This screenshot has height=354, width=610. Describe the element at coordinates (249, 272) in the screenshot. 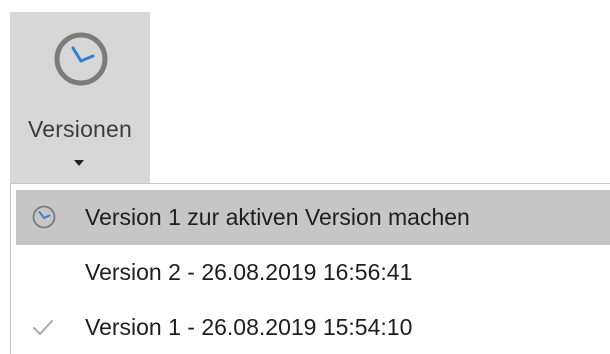

I see `menu-item-label: Version 2 - 26.08.2019 16:56:41` at that location.